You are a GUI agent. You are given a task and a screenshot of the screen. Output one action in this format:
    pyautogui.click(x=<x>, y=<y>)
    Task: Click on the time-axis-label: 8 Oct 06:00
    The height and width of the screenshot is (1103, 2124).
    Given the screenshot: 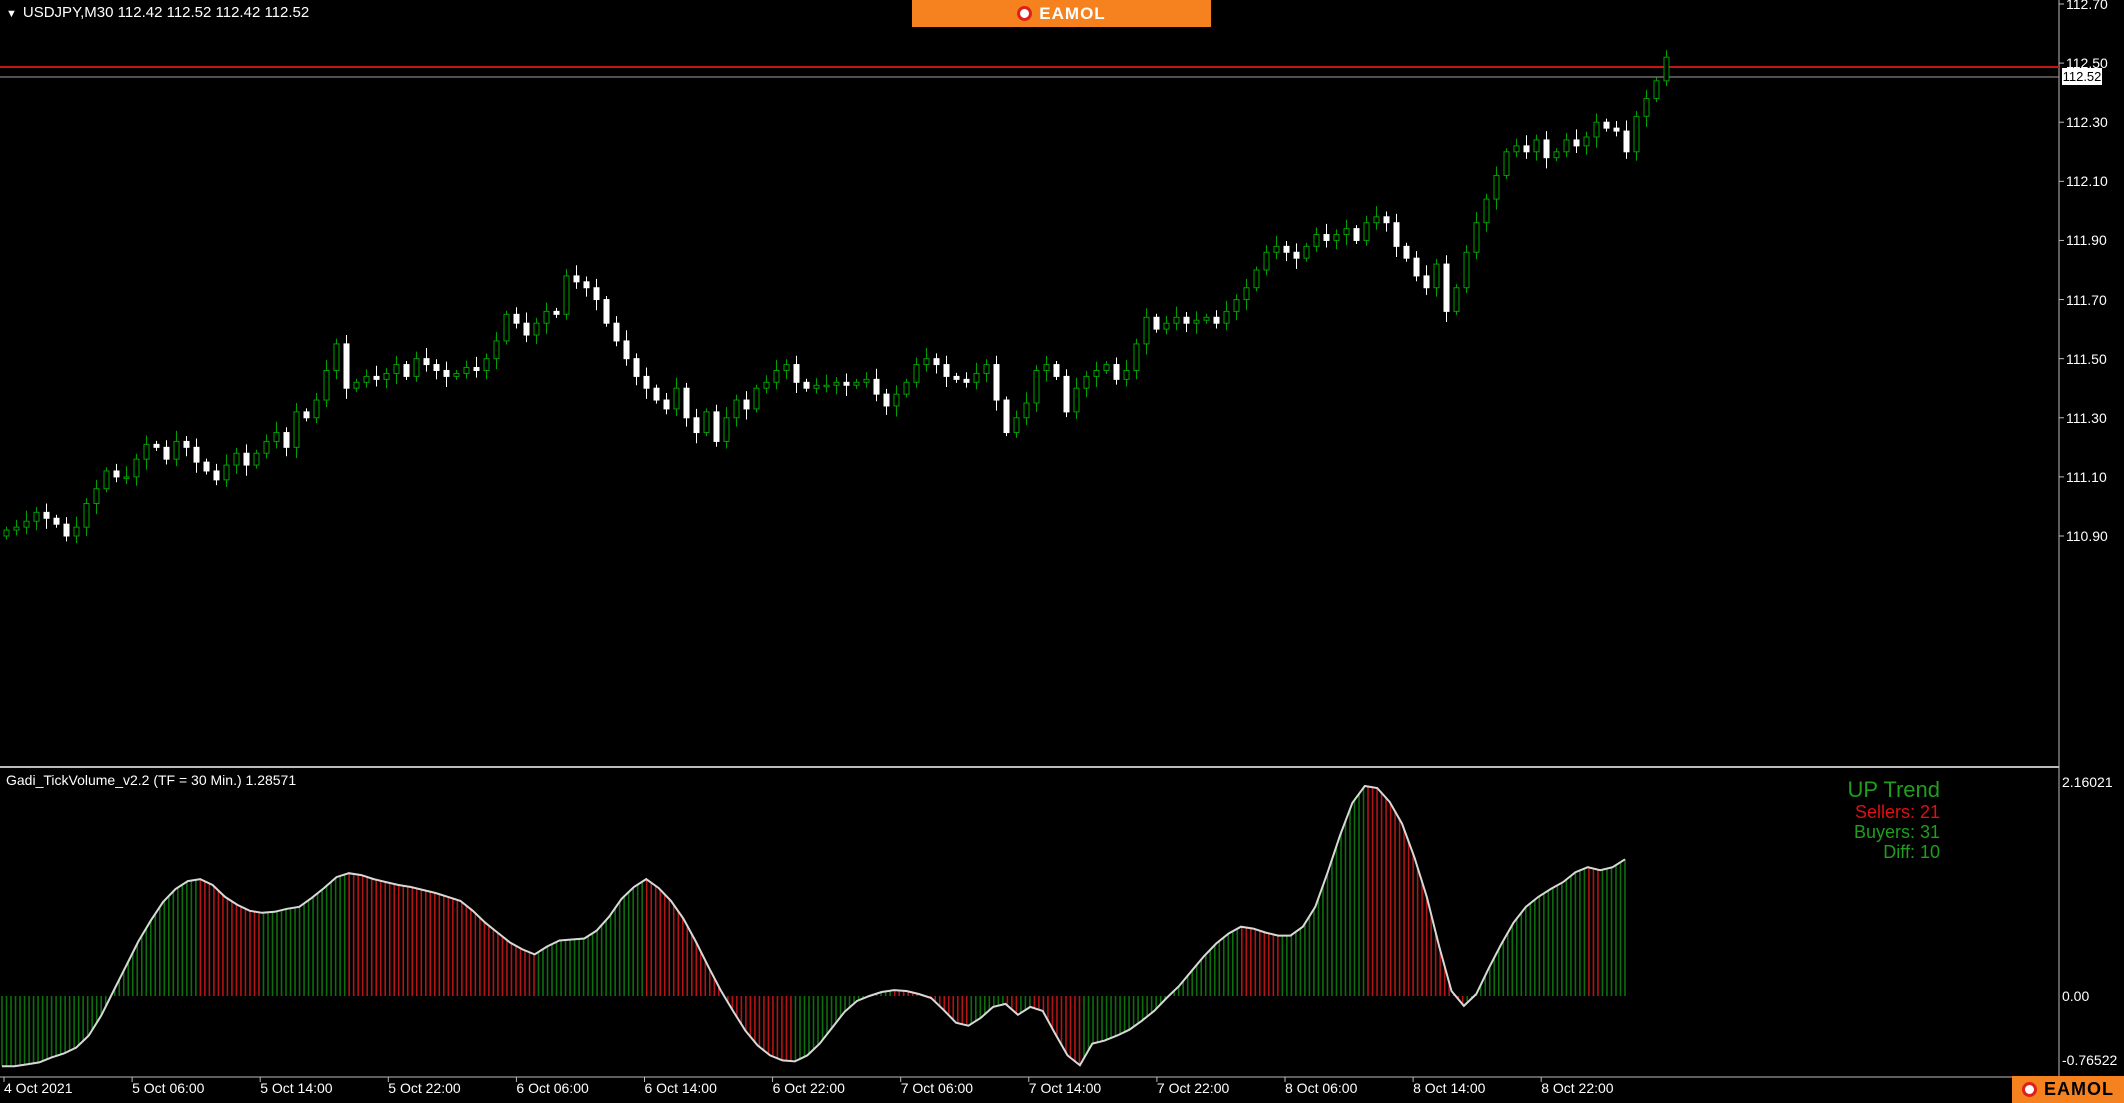 What is the action you would take?
    pyautogui.click(x=1321, y=1088)
    